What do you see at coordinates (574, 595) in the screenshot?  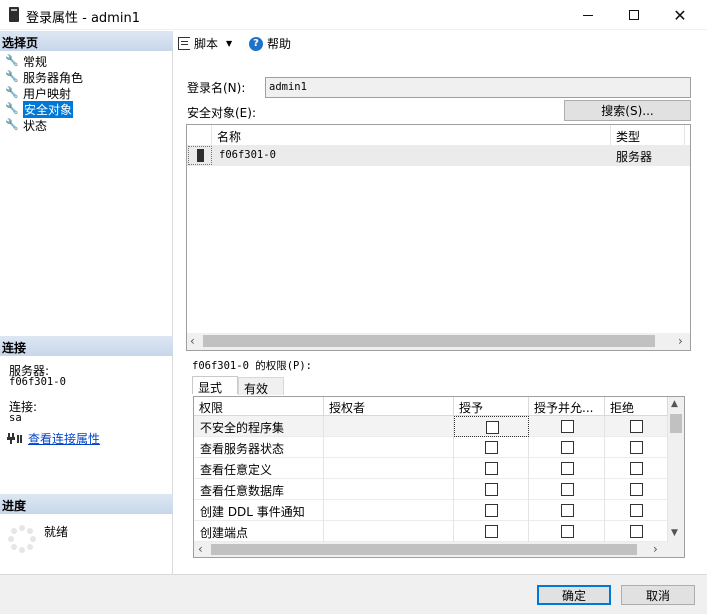 I see `ok-button: 确定` at bounding box center [574, 595].